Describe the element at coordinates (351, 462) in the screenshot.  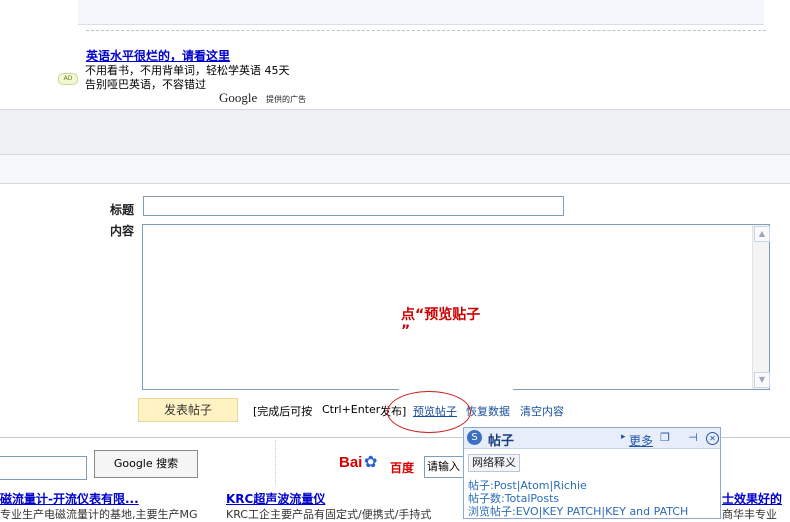
I see `baidu-logo: Bai` at that location.